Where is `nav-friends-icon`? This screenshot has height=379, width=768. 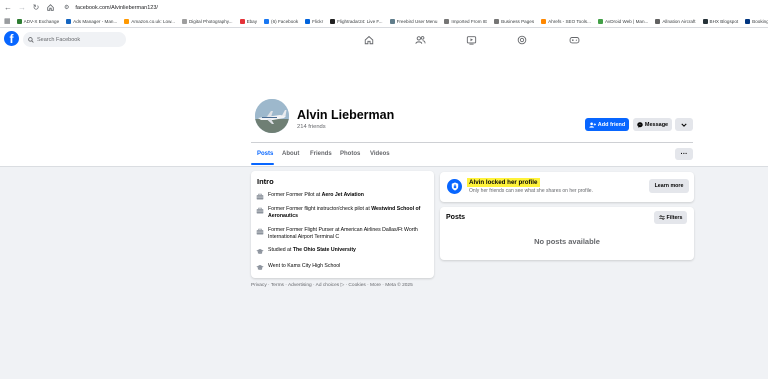
nav-friends-icon is located at coordinates (420, 39).